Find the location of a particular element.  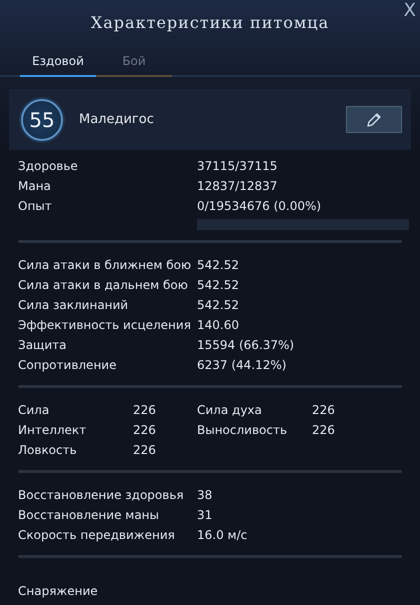

attribute-label: Сила is located at coordinates (34, 410).